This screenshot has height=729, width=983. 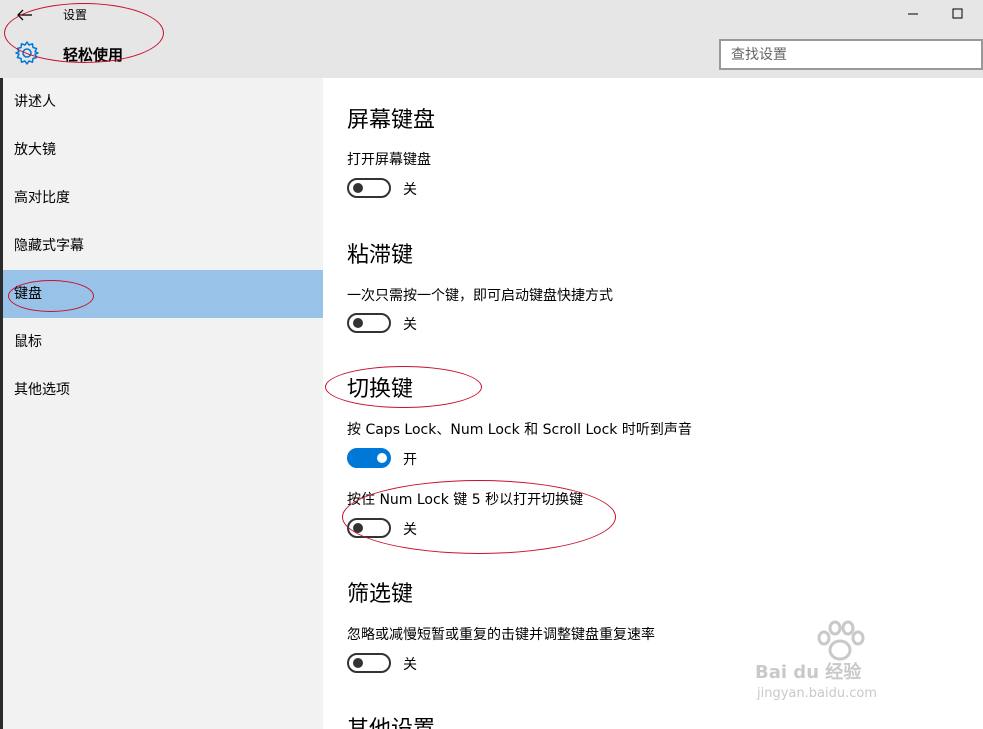 What do you see at coordinates (163, 102) in the screenshot?
I see `sidebar-item-narrator: 讲述人` at bounding box center [163, 102].